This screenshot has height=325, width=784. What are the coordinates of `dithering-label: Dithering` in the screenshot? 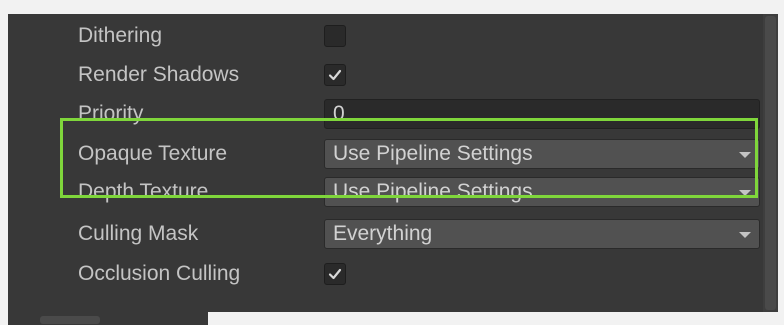 It's located at (120, 35).